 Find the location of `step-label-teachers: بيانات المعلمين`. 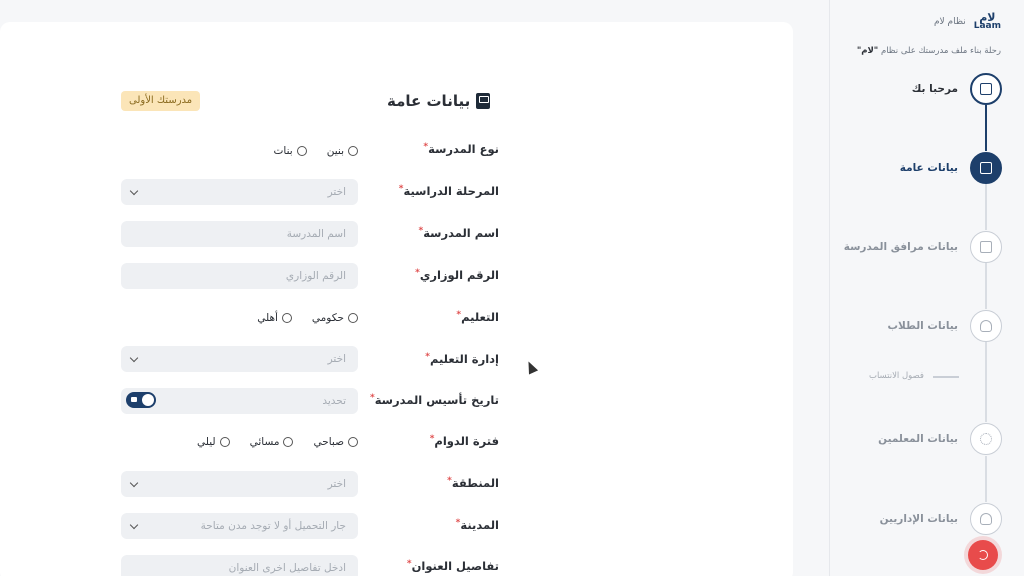

step-label-teachers: بيانات المعلمين is located at coordinates (918, 439).